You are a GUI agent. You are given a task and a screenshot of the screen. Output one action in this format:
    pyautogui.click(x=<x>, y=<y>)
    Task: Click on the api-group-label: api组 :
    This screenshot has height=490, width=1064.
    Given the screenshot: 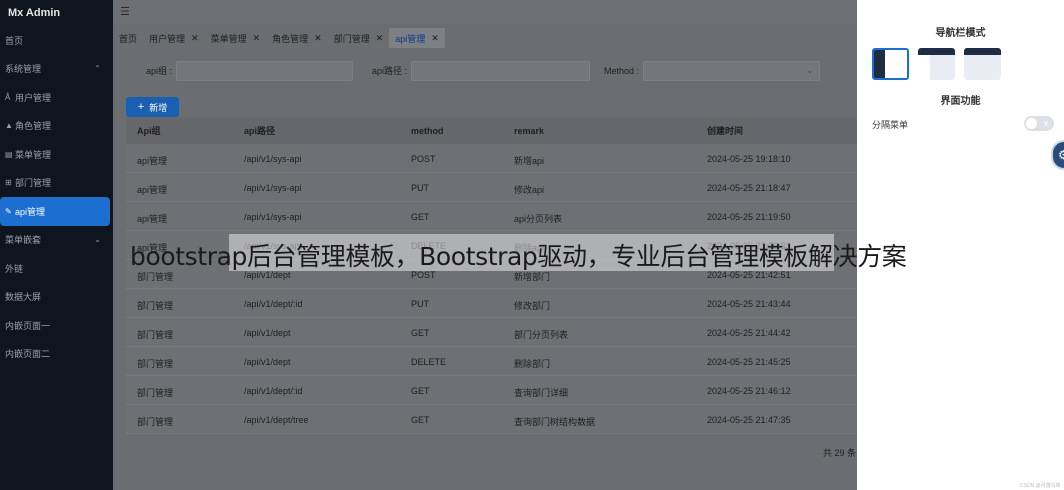 What is the action you would take?
    pyautogui.click(x=159, y=71)
    